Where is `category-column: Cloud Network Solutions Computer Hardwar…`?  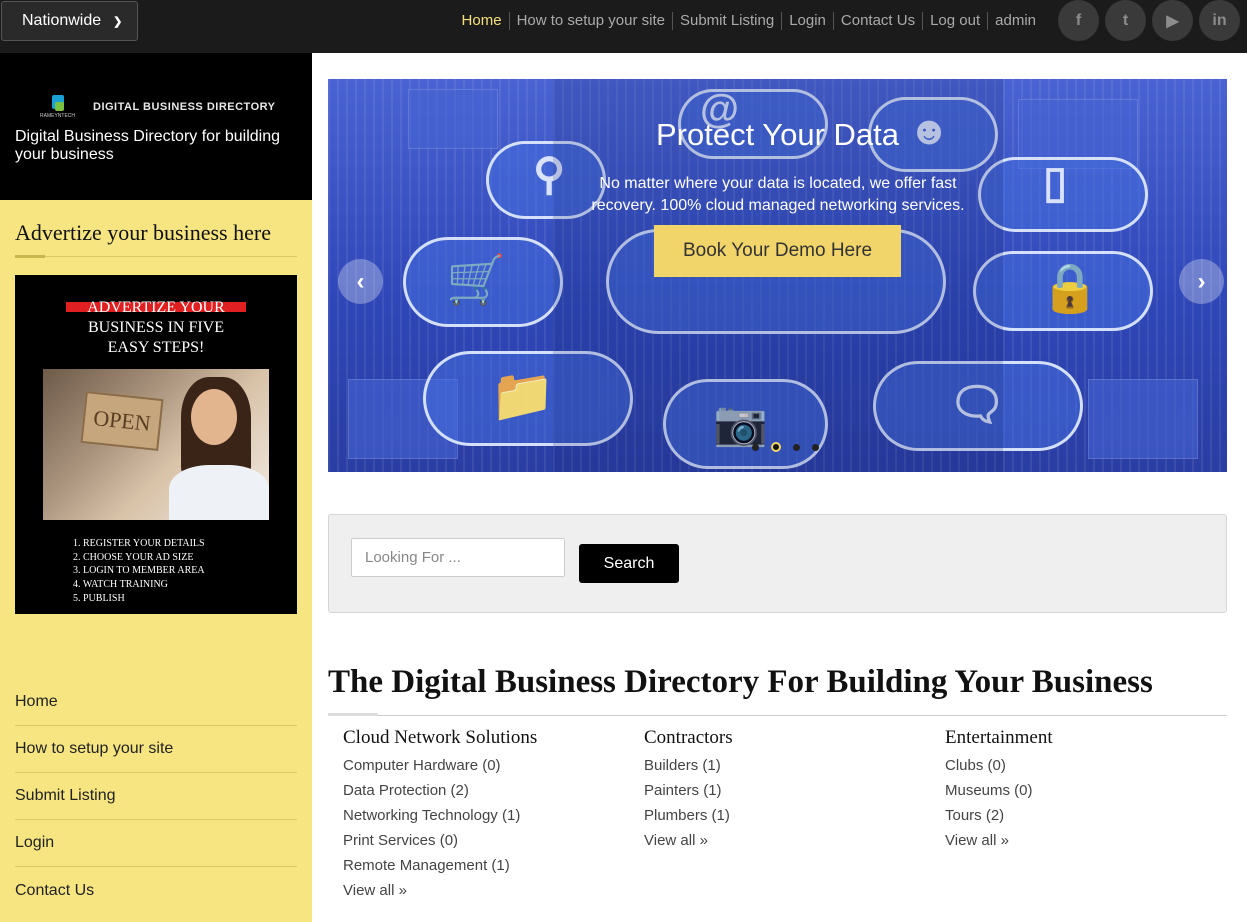
category-column: Cloud Network Solutions Computer Hardwar… is located at coordinates (488, 817).